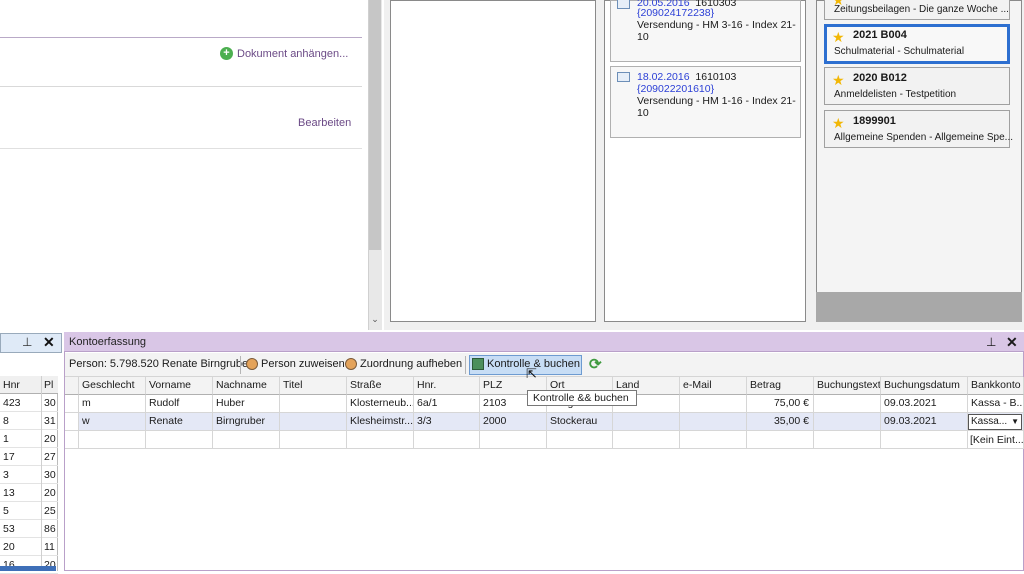 This screenshot has height=574, width=1024. What do you see at coordinates (447, 422) in the screenshot?
I see `table-cell: 3/3` at bounding box center [447, 422].